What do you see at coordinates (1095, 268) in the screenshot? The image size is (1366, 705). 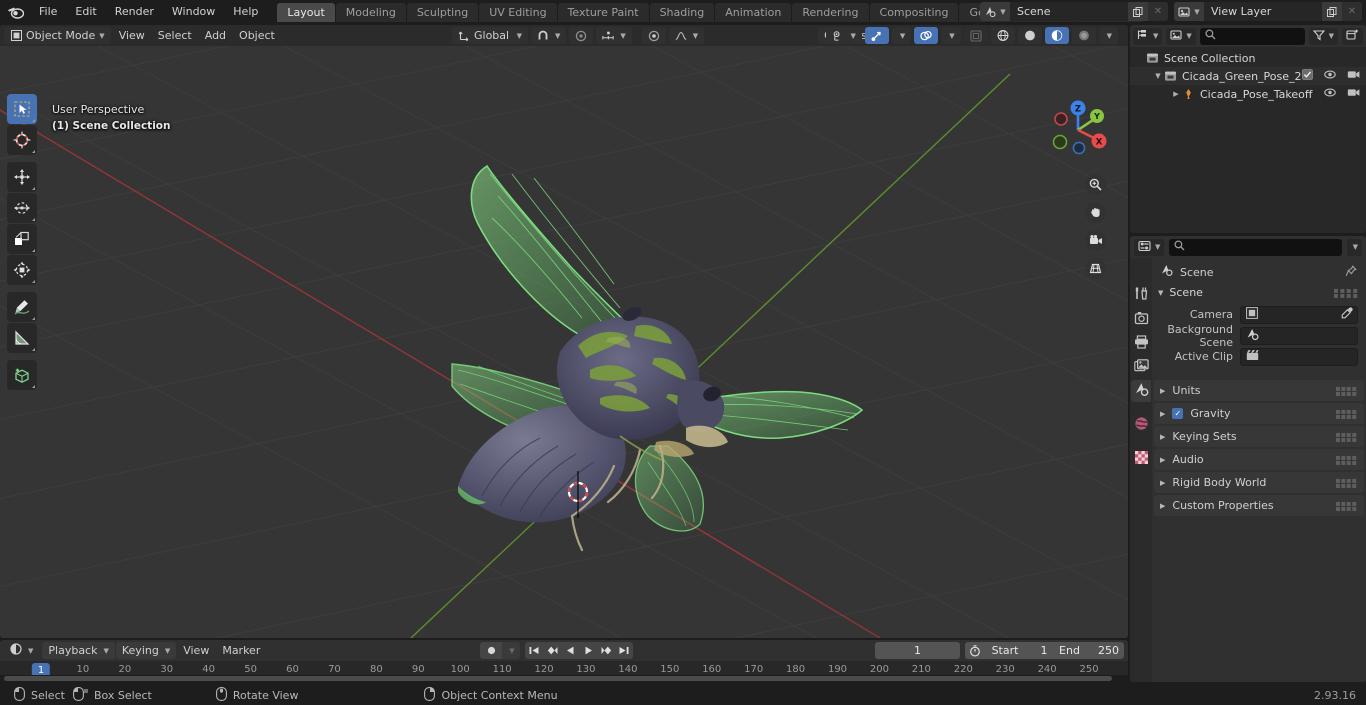 I see `ortho-persp-toggle-icon` at bounding box center [1095, 268].